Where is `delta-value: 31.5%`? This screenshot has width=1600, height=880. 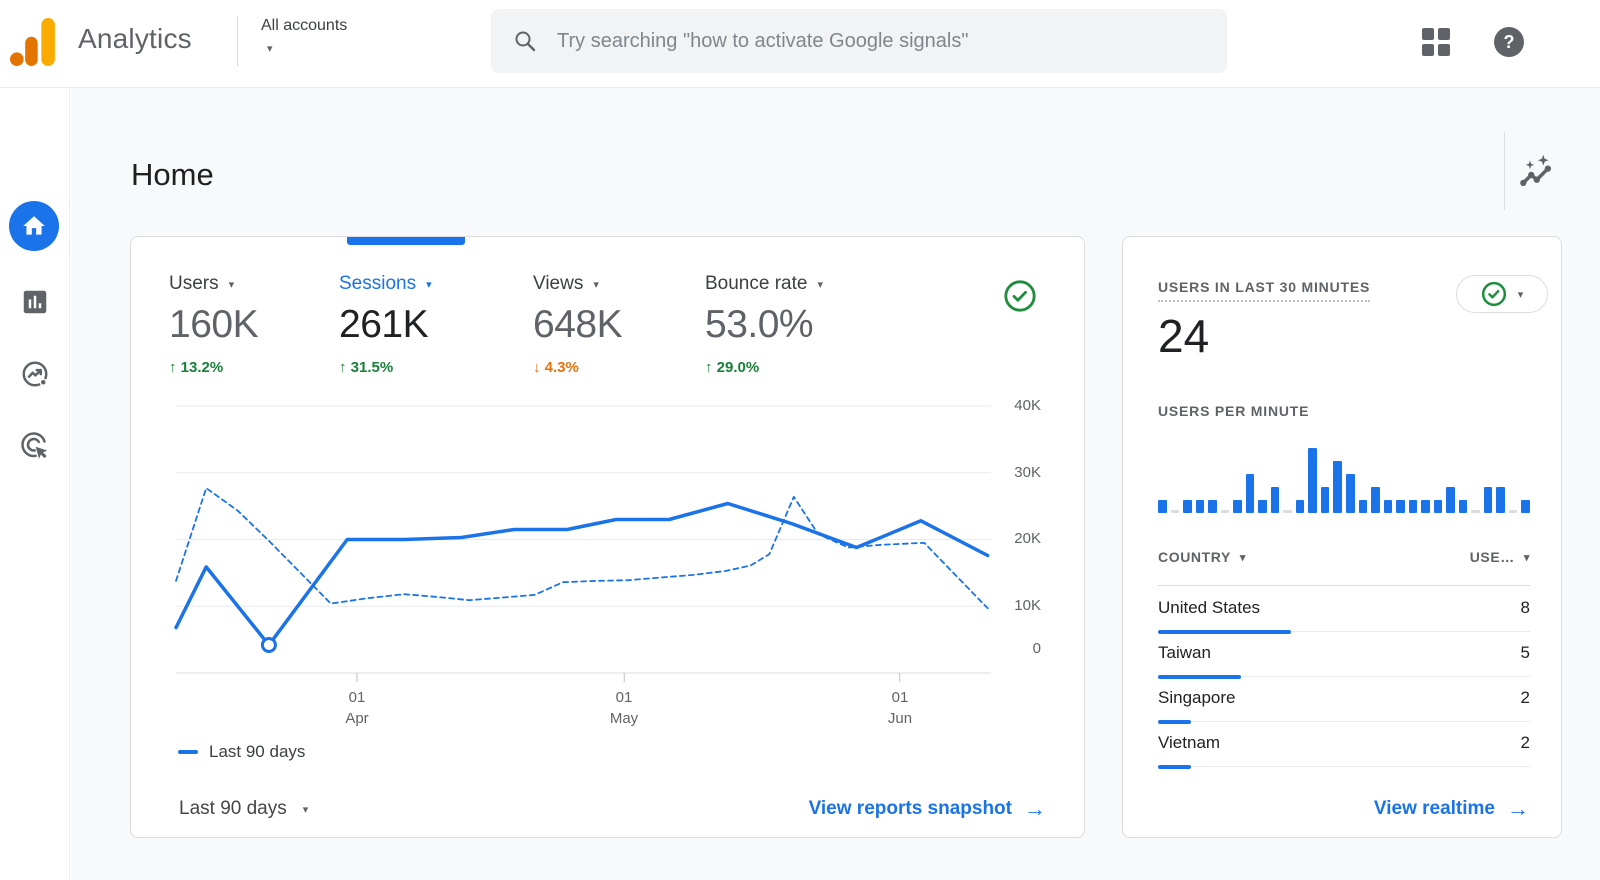
delta-value: 31.5% is located at coordinates (372, 367).